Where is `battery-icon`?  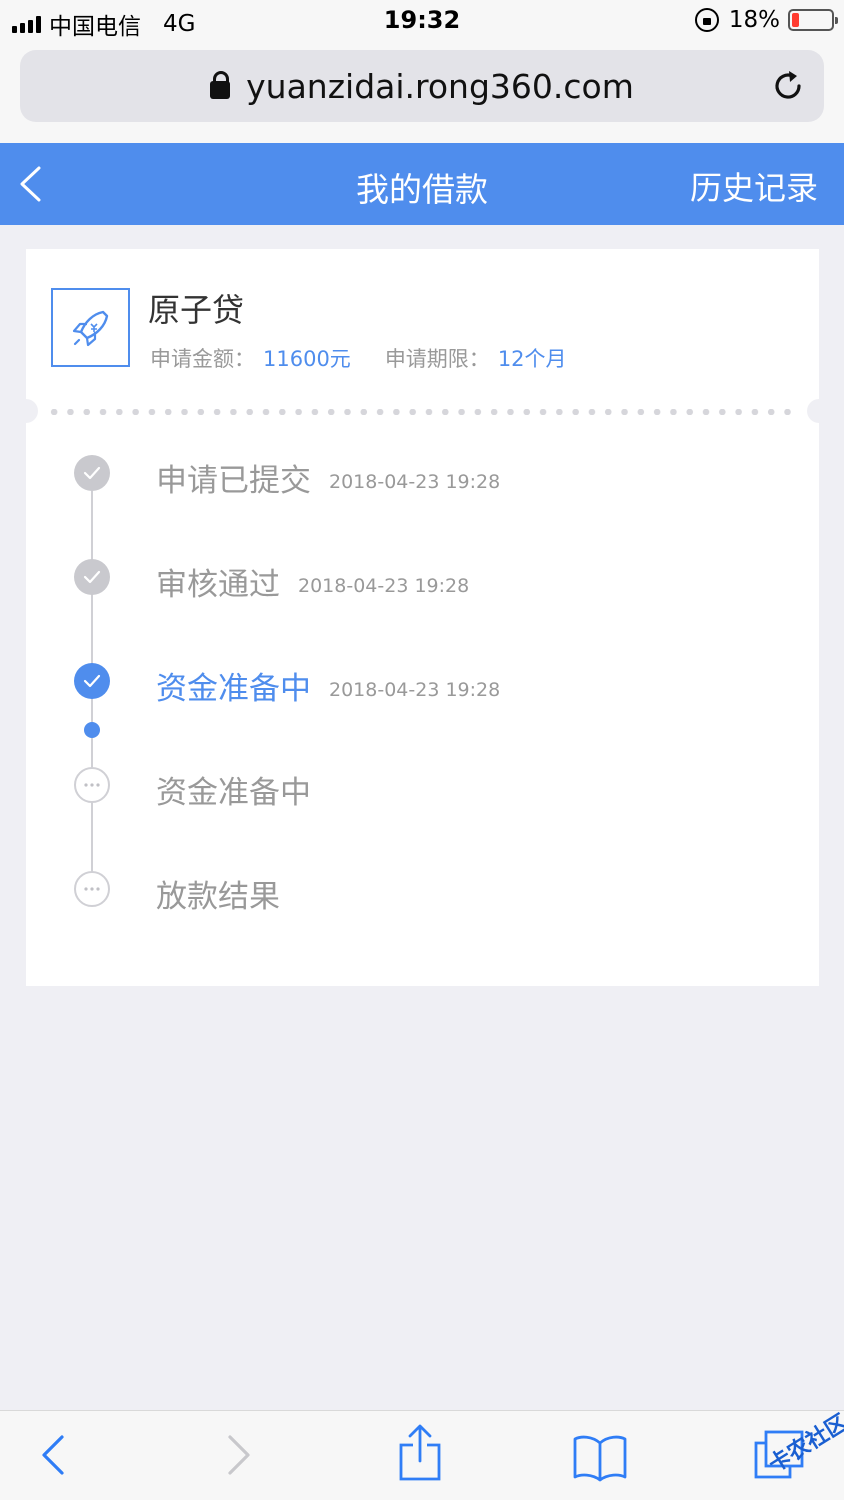 battery-icon is located at coordinates (813, 20).